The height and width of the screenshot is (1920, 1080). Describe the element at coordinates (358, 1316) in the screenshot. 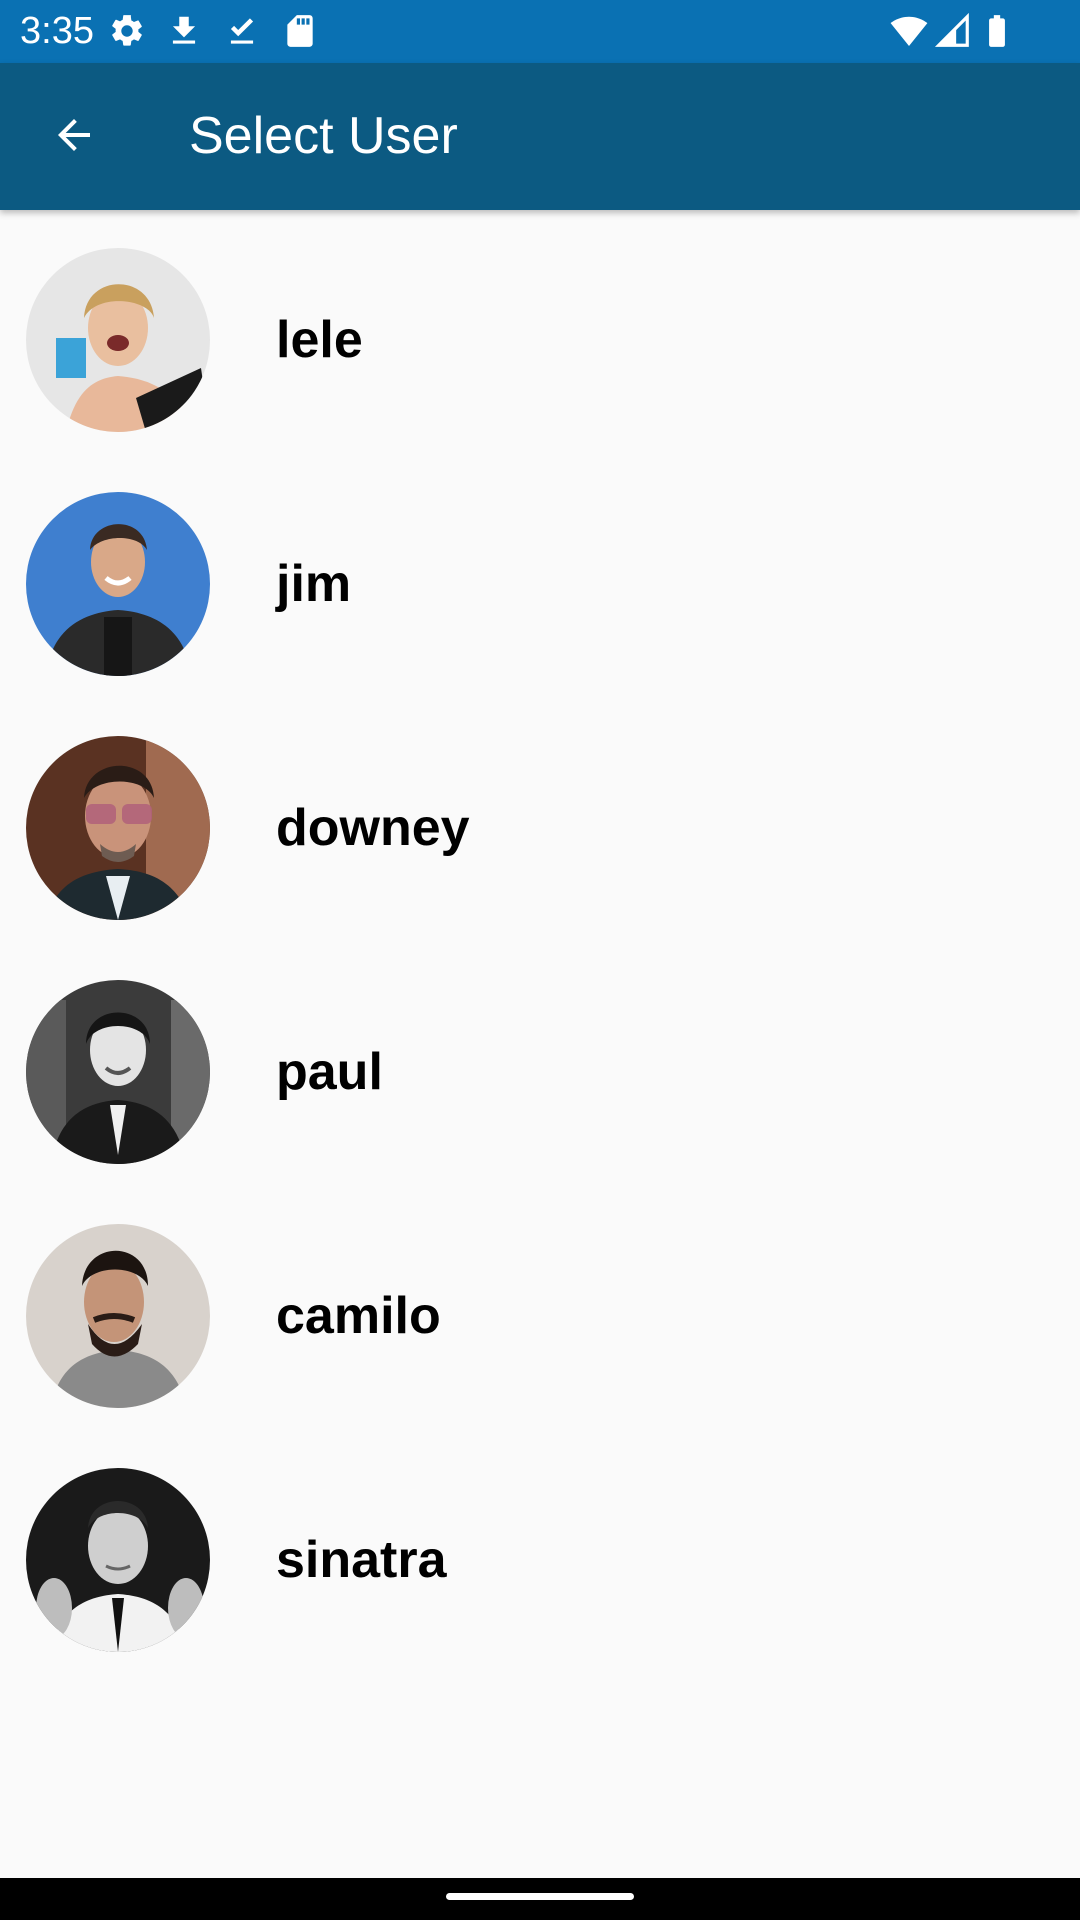

I see `user-name: camilo` at that location.